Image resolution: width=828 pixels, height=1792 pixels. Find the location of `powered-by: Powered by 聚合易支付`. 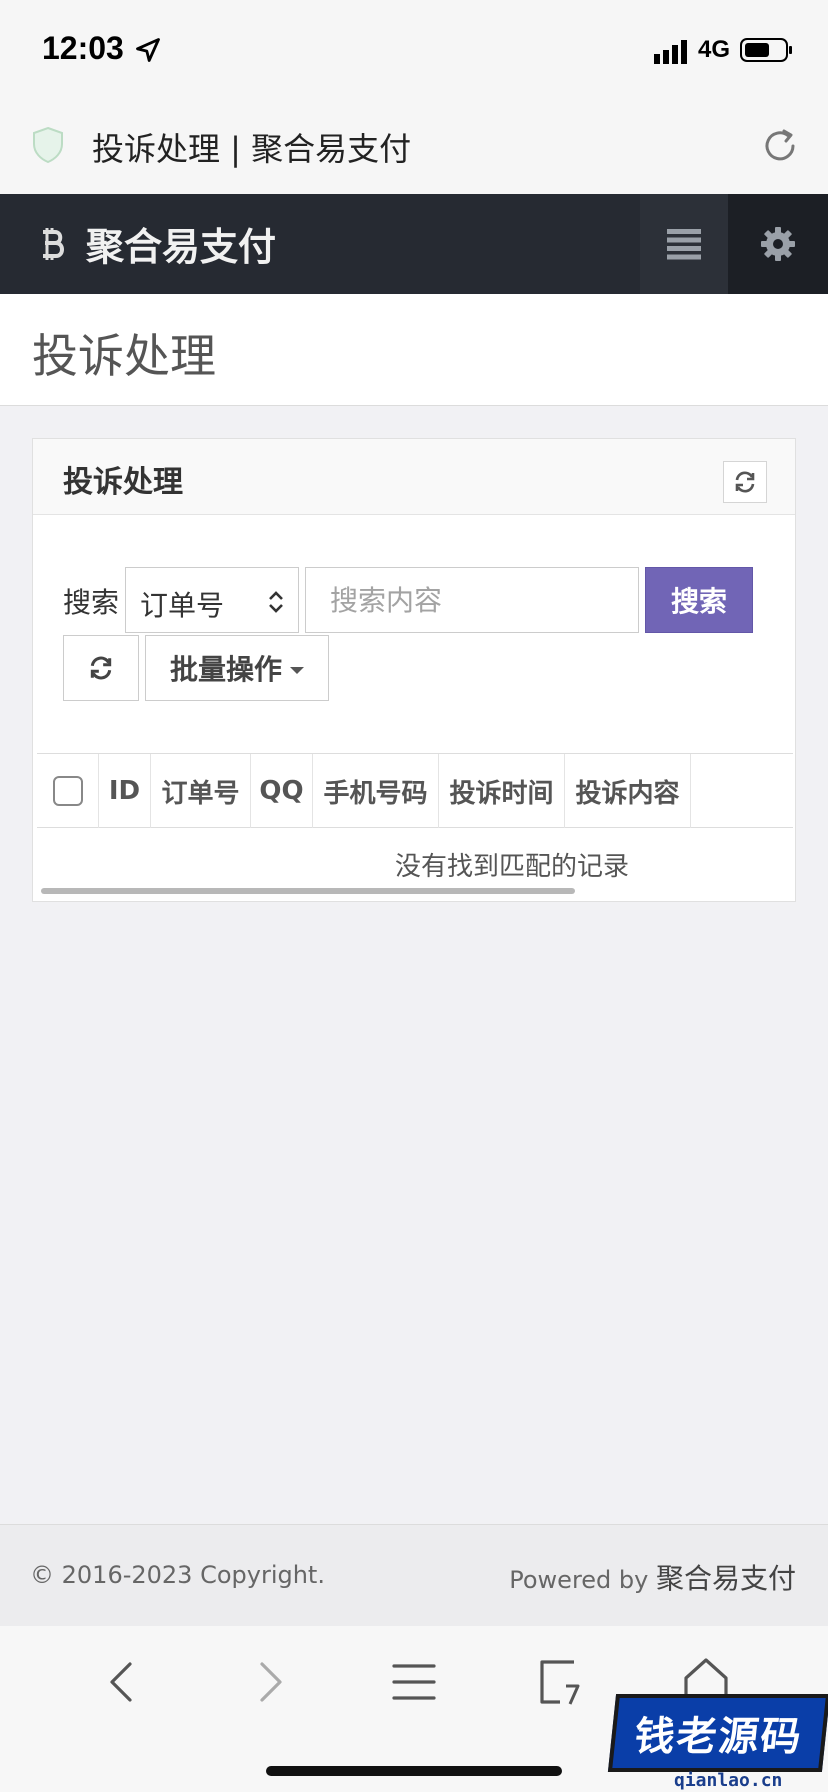

powered-by: Powered by 聚合易支付 is located at coordinates (652, 1577).